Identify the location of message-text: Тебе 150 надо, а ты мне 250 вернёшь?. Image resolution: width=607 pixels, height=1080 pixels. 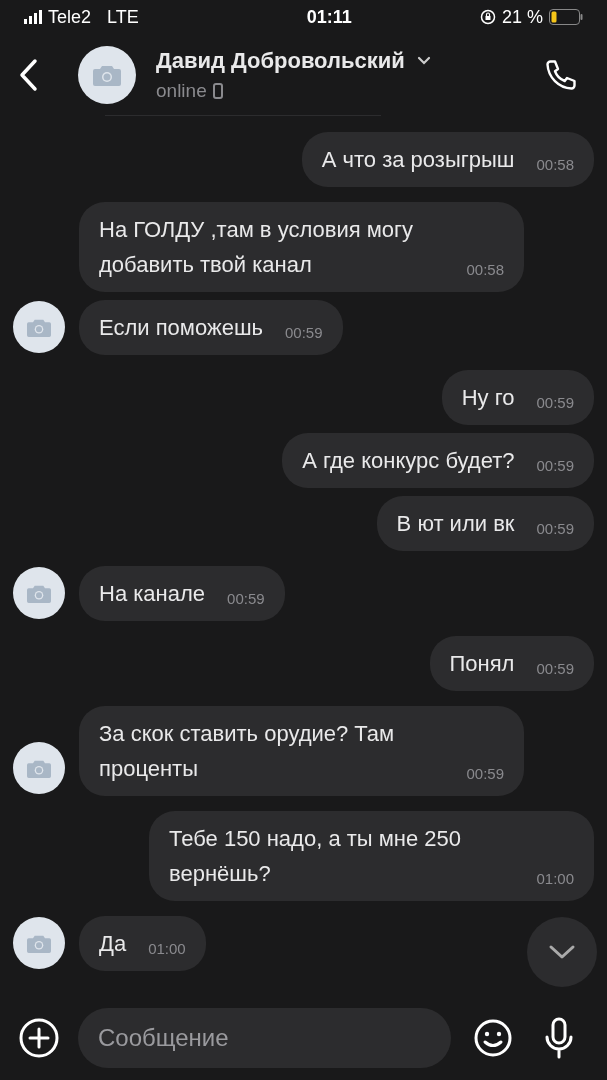
(316, 856).